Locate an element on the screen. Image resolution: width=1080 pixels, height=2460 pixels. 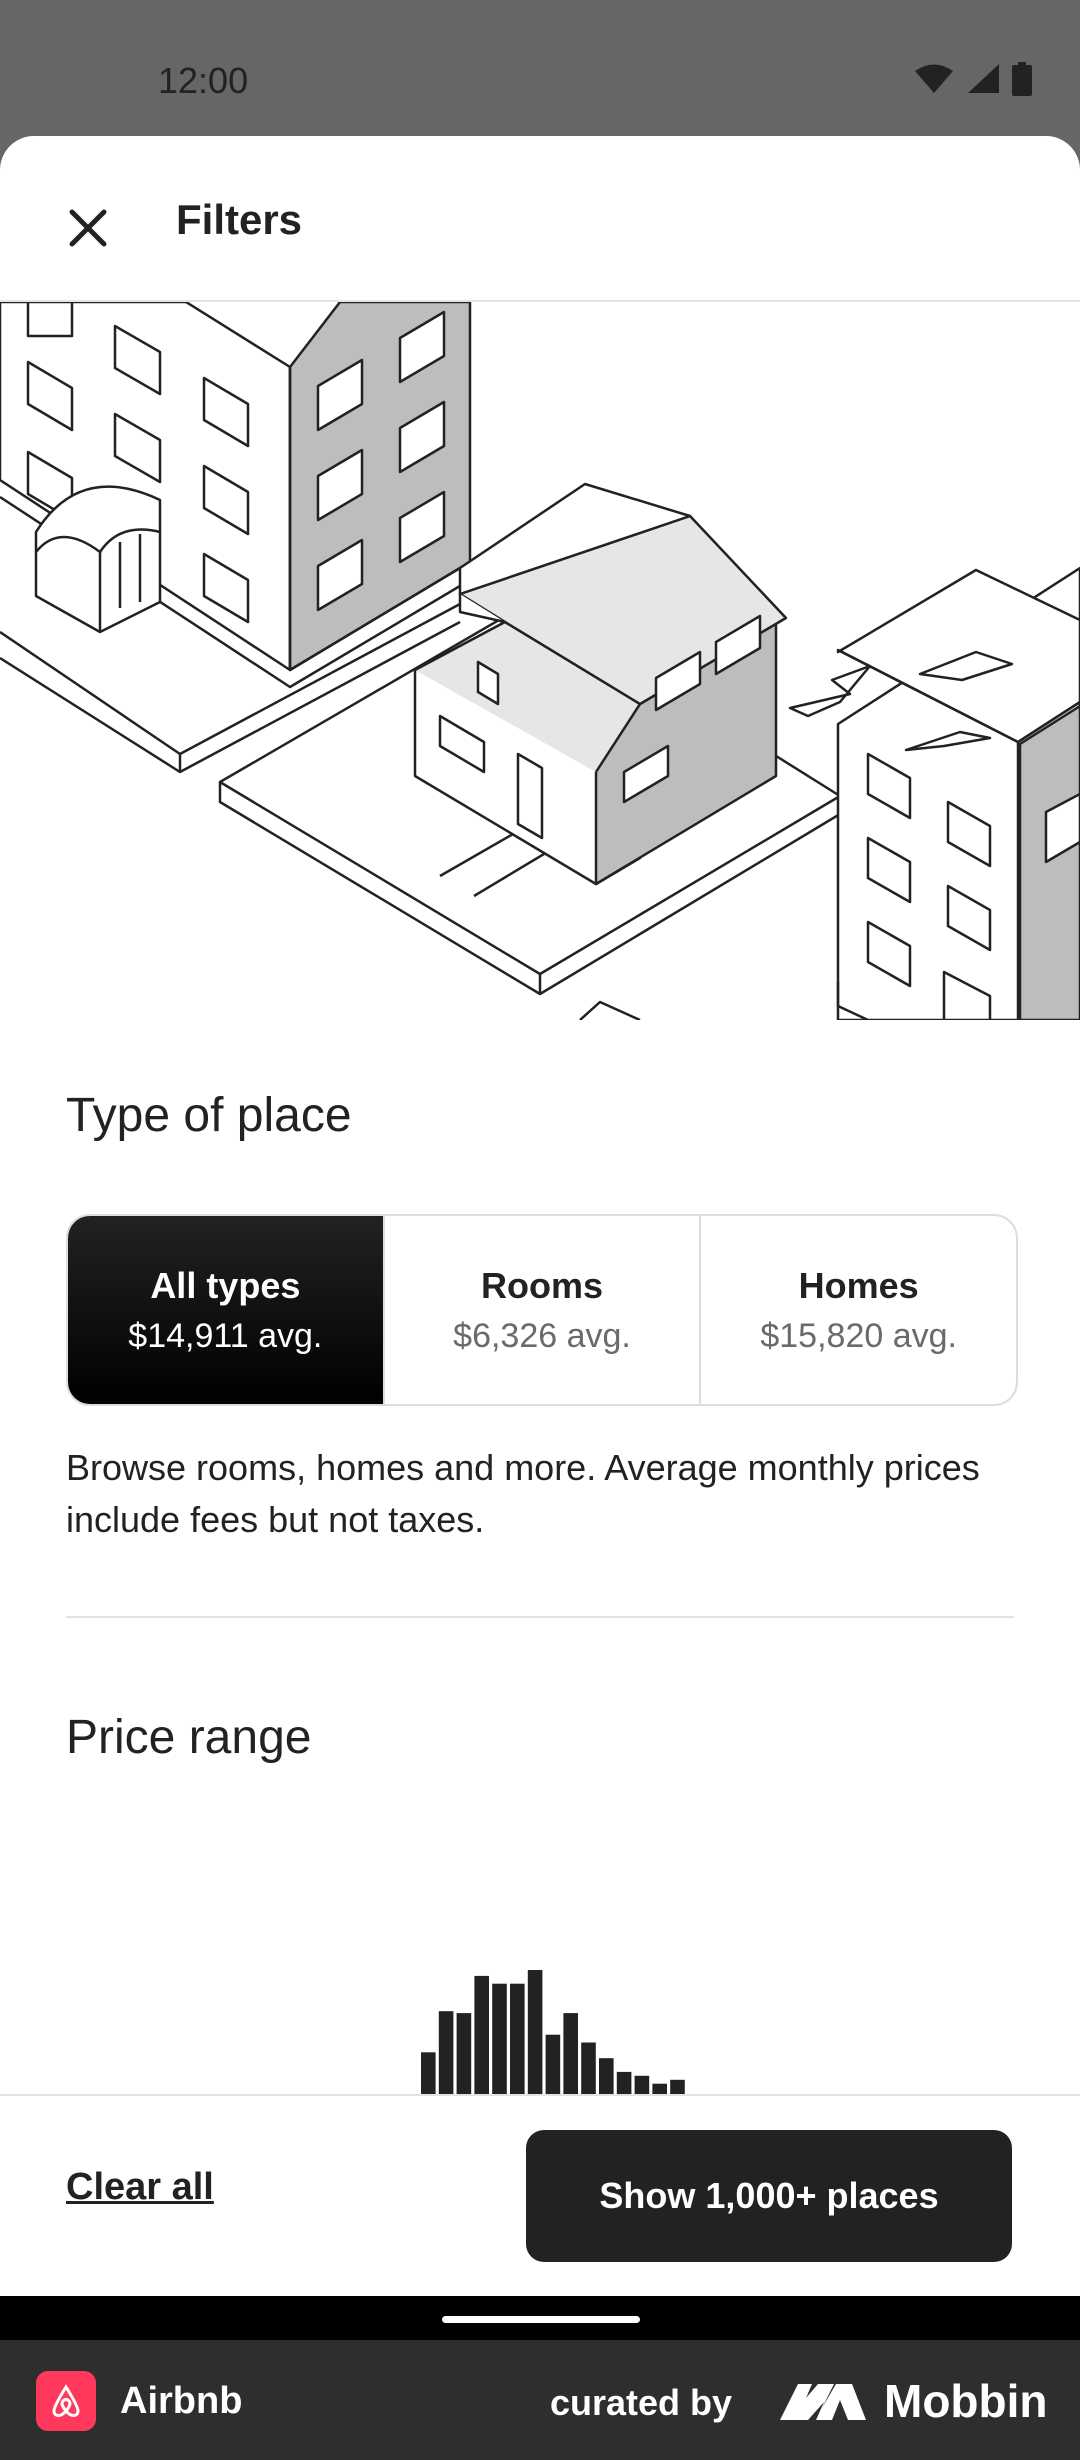
system-nav-bar is located at coordinates (540, 2318).